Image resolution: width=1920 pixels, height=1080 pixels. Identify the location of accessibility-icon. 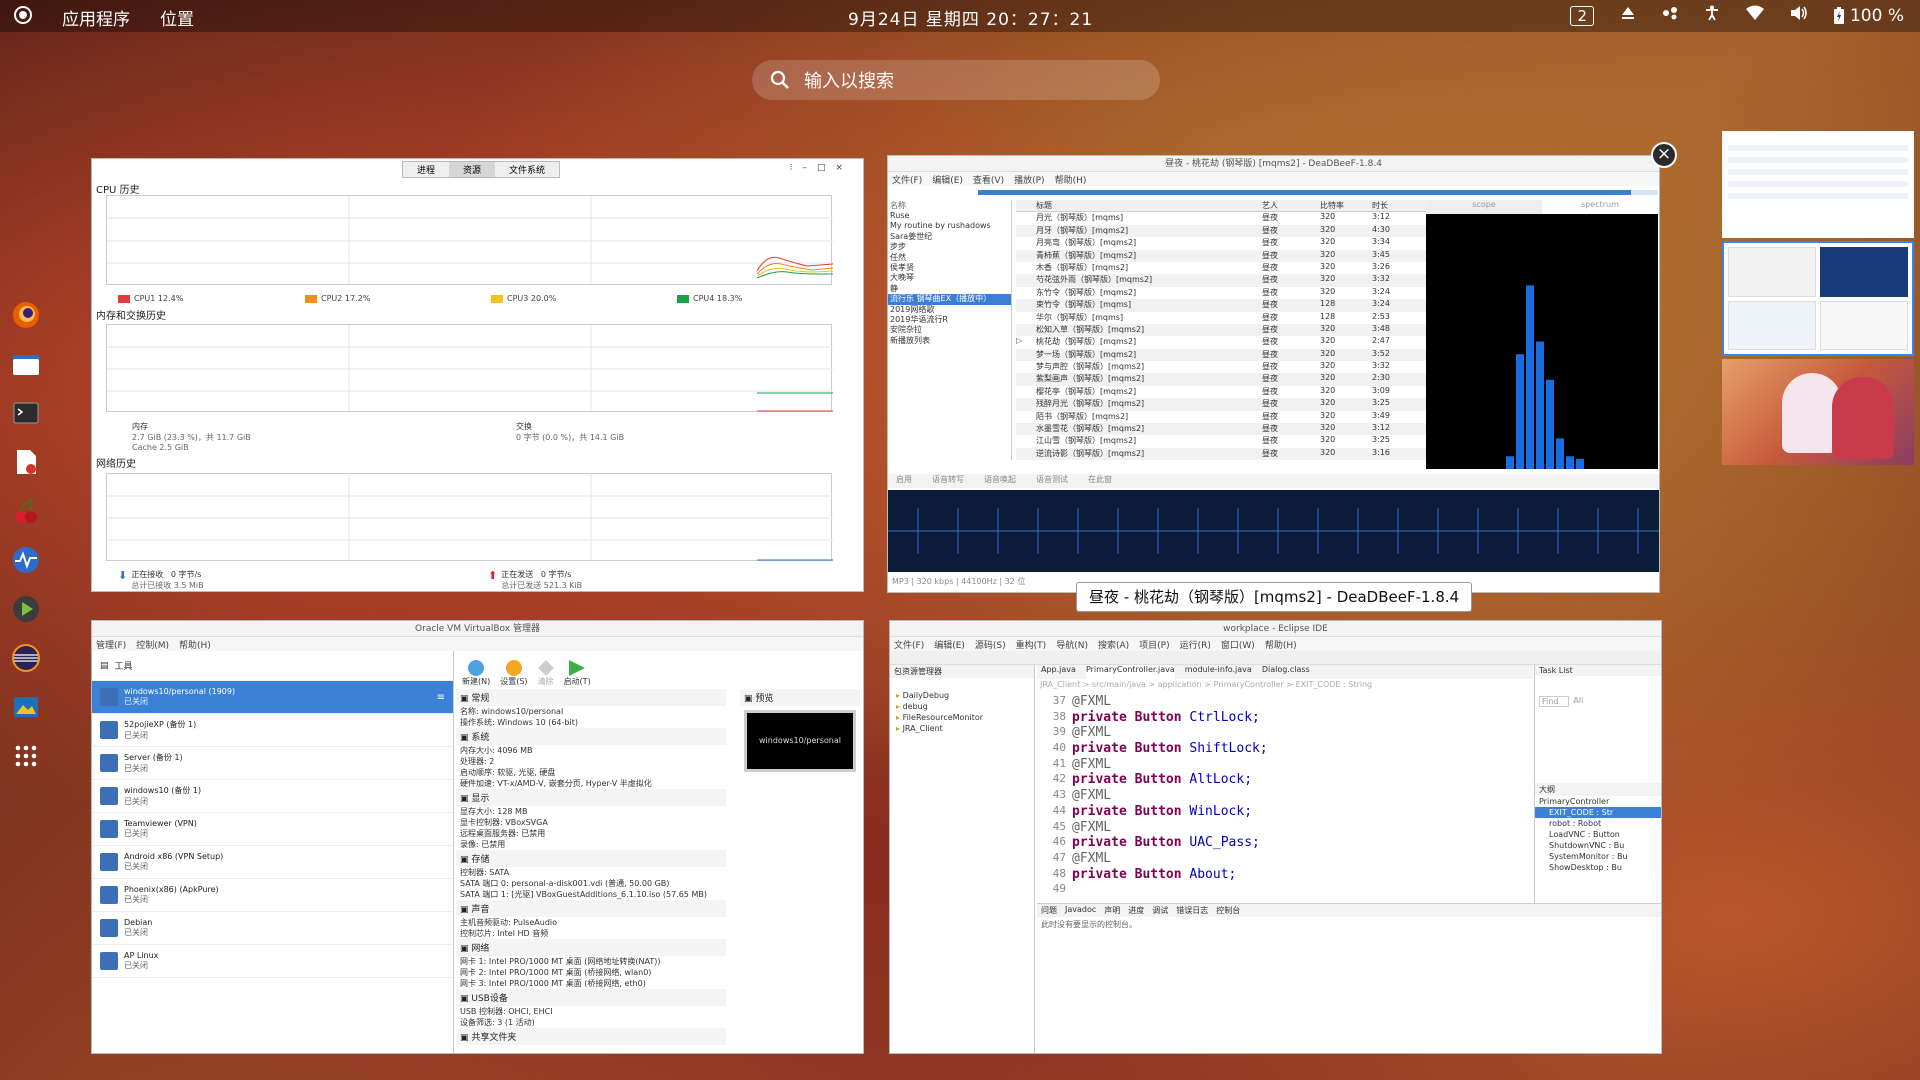
(1712, 15).